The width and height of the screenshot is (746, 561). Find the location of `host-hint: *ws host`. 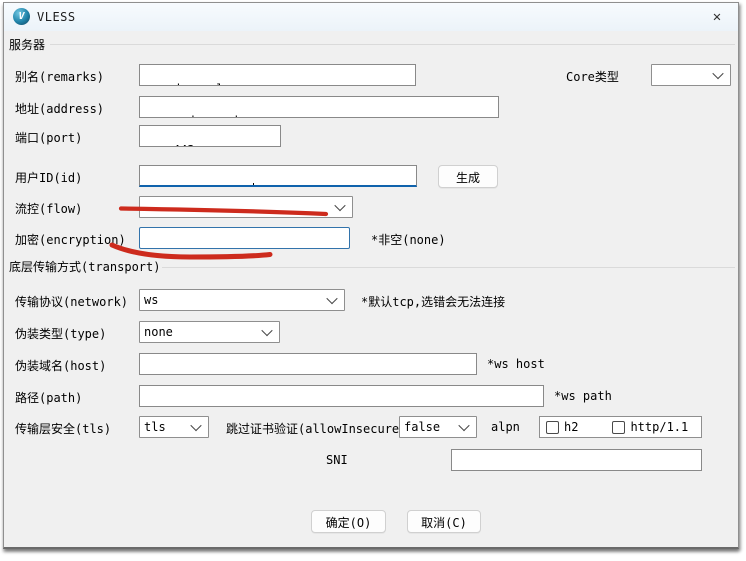

host-hint: *ws host is located at coordinates (516, 364).